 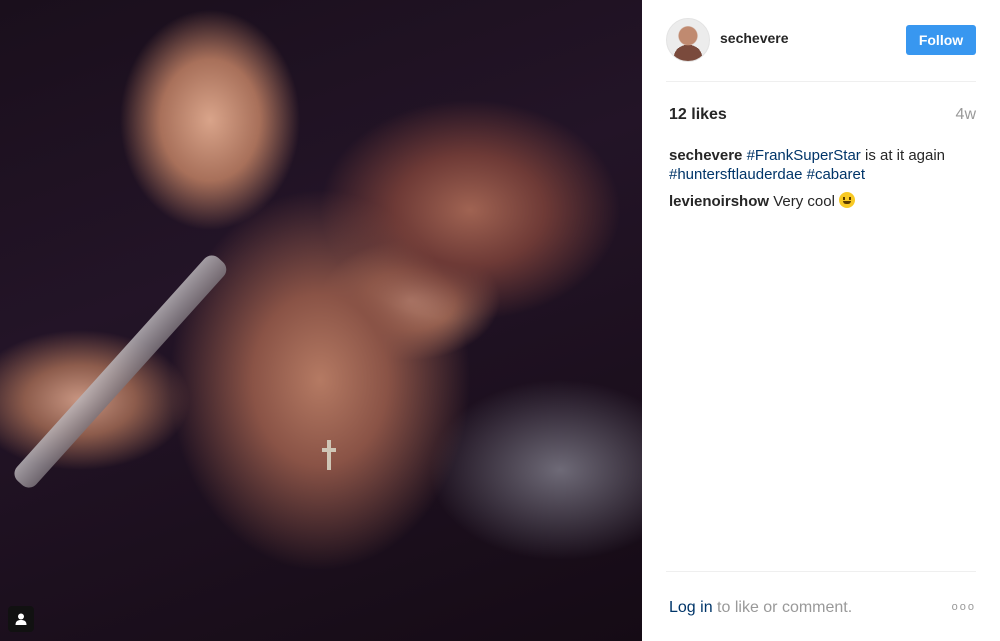 I want to click on tagged-user-icon, so click(x=21, y=619).